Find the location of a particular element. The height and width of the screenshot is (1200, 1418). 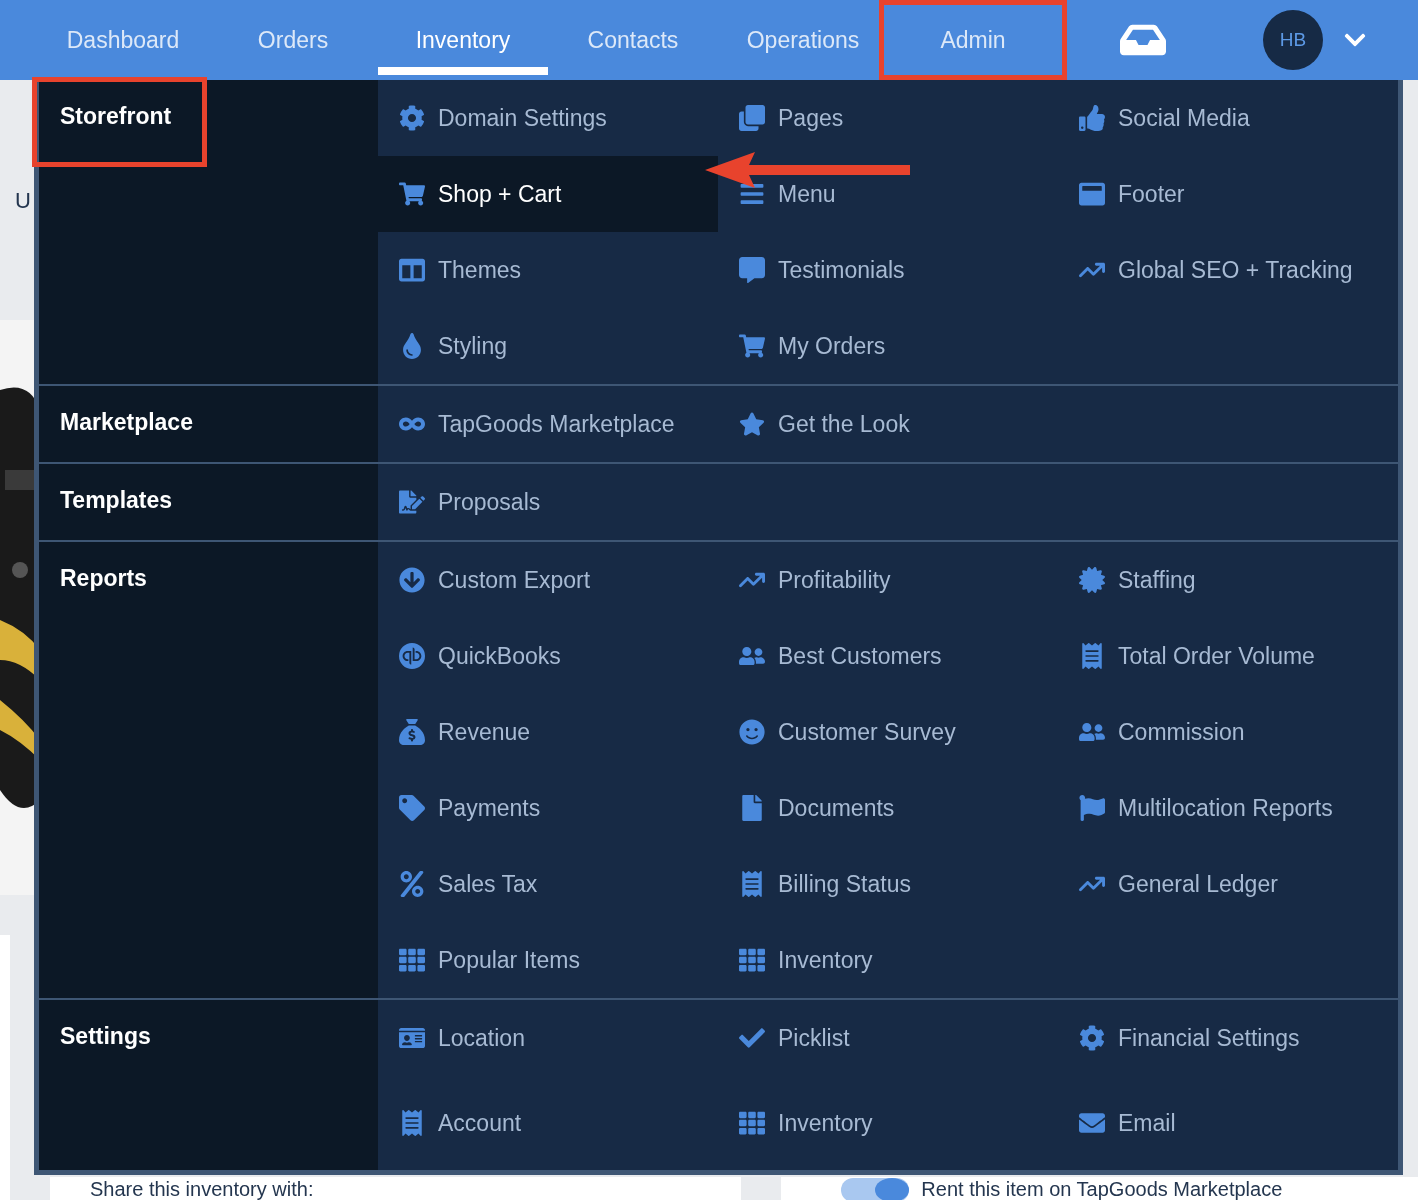

menu-item: Pages is located at coordinates (888, 118).